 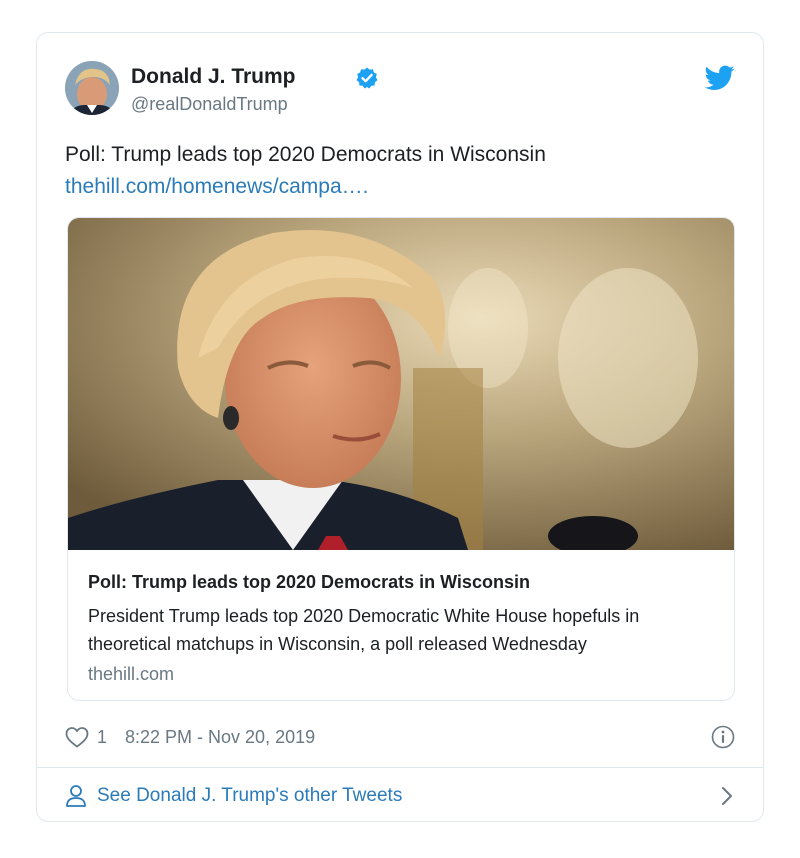 I want to click on card-domain: thehill.com, so click(x=131, y=674).